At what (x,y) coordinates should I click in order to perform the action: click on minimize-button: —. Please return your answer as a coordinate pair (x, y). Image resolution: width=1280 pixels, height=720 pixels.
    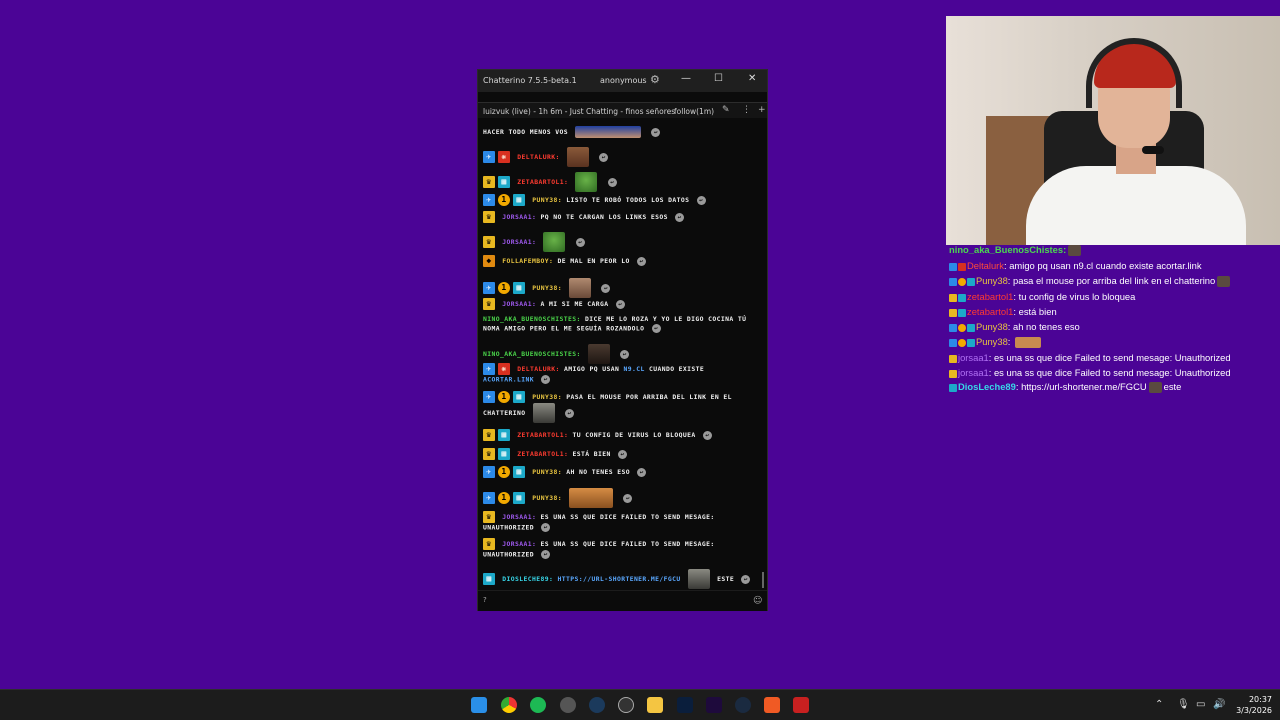
    Looking at the image, I should click on (686, 78).